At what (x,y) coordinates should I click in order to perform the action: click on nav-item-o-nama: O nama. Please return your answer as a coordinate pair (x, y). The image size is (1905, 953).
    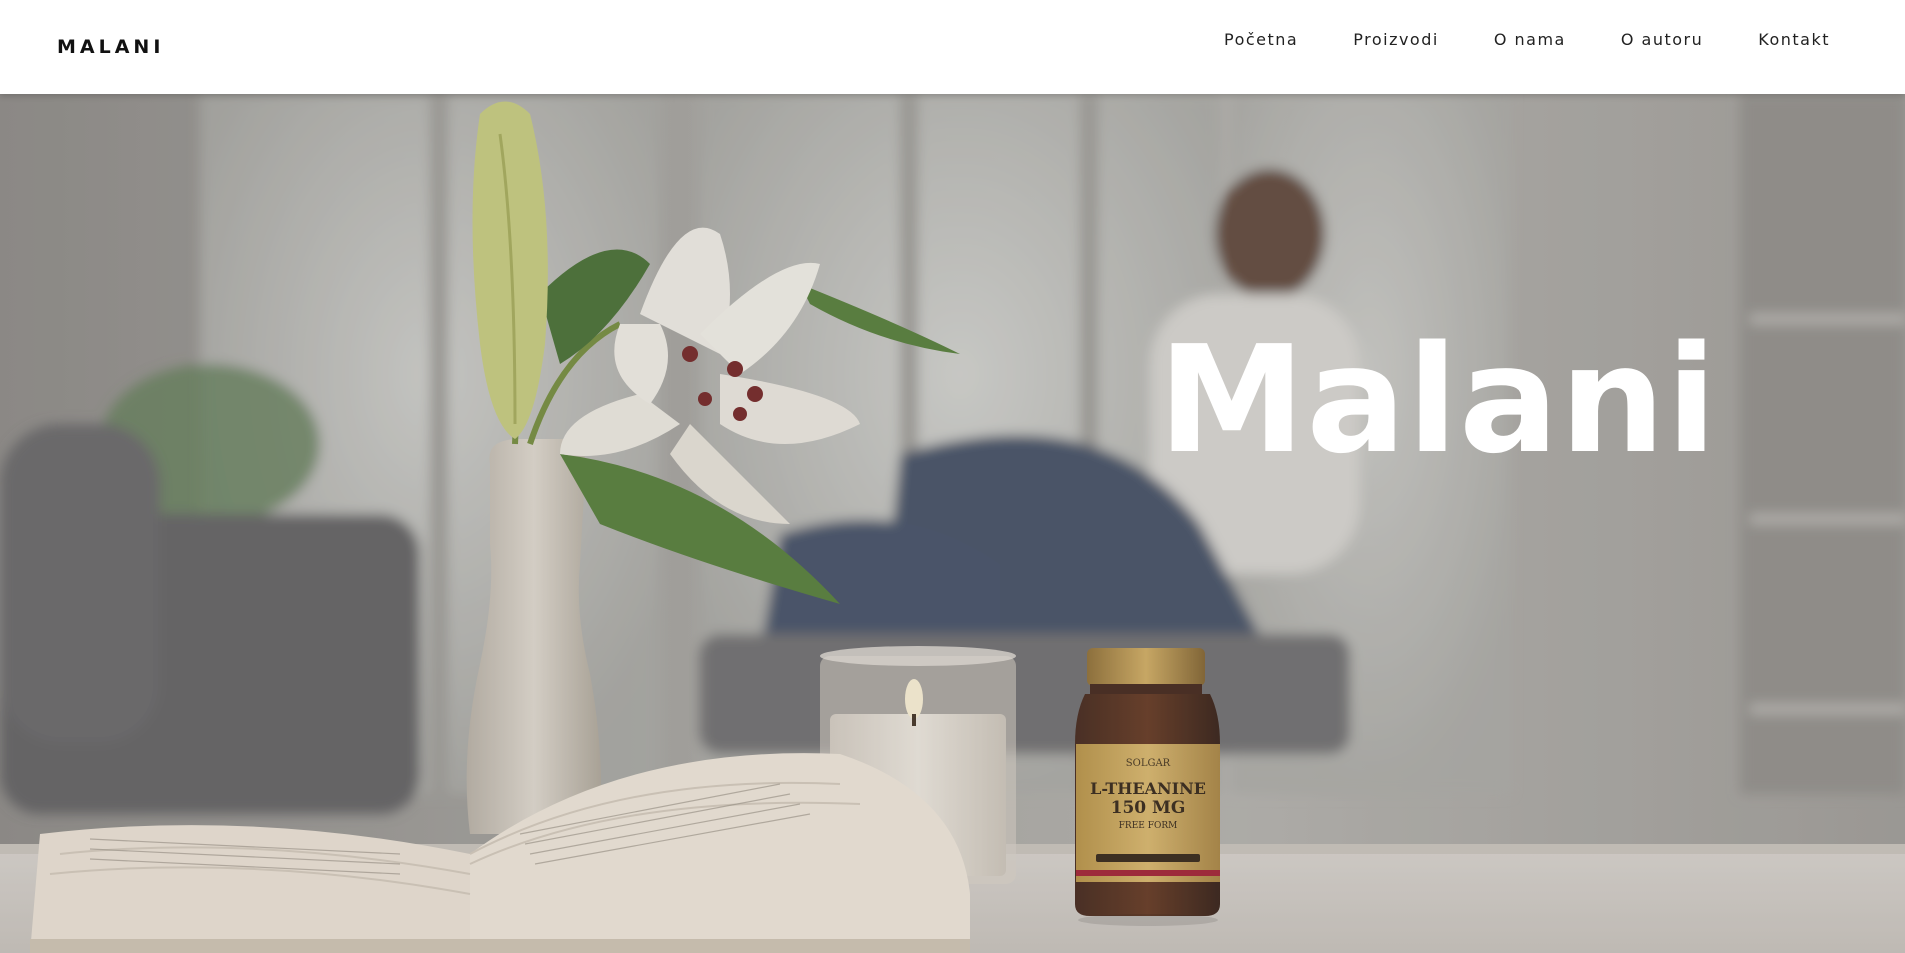
    Looking at the image, I should click on (1530, 39).